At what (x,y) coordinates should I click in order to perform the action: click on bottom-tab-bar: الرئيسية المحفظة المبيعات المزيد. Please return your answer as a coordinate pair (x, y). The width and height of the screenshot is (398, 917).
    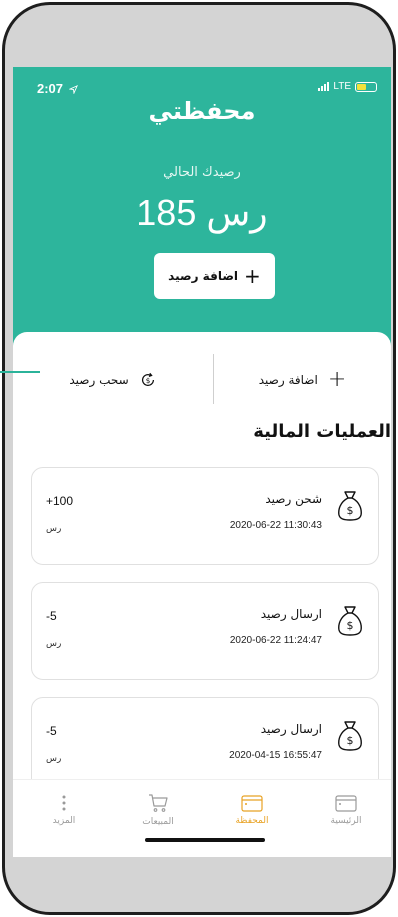
    Looking at the image, I should click on (202, 818).